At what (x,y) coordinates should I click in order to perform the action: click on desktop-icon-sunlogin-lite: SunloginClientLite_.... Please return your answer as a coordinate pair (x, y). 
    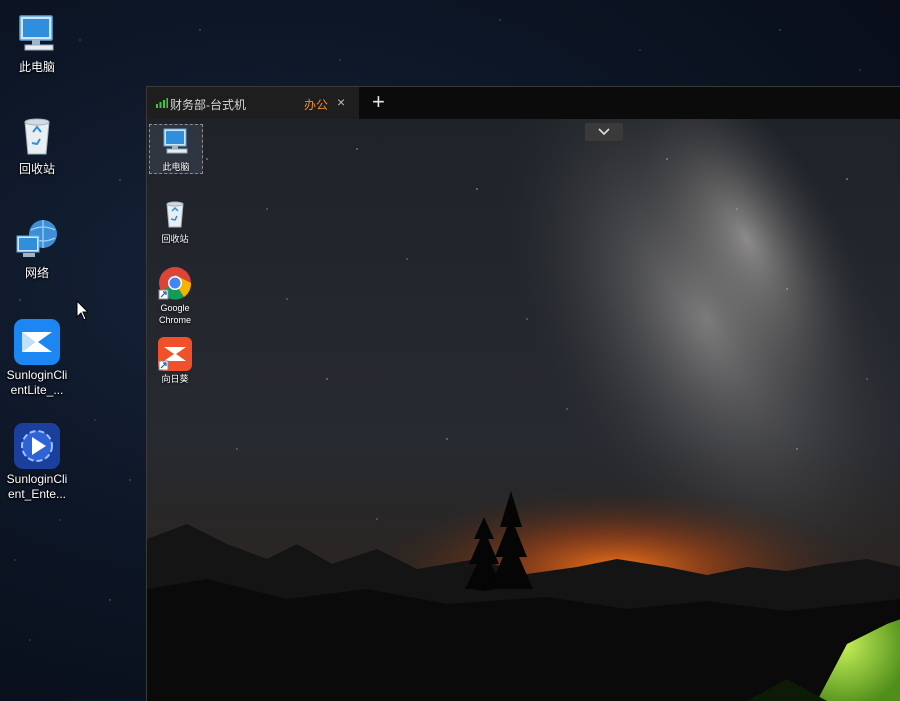
    Looking at the image, I should click on (37, 358).